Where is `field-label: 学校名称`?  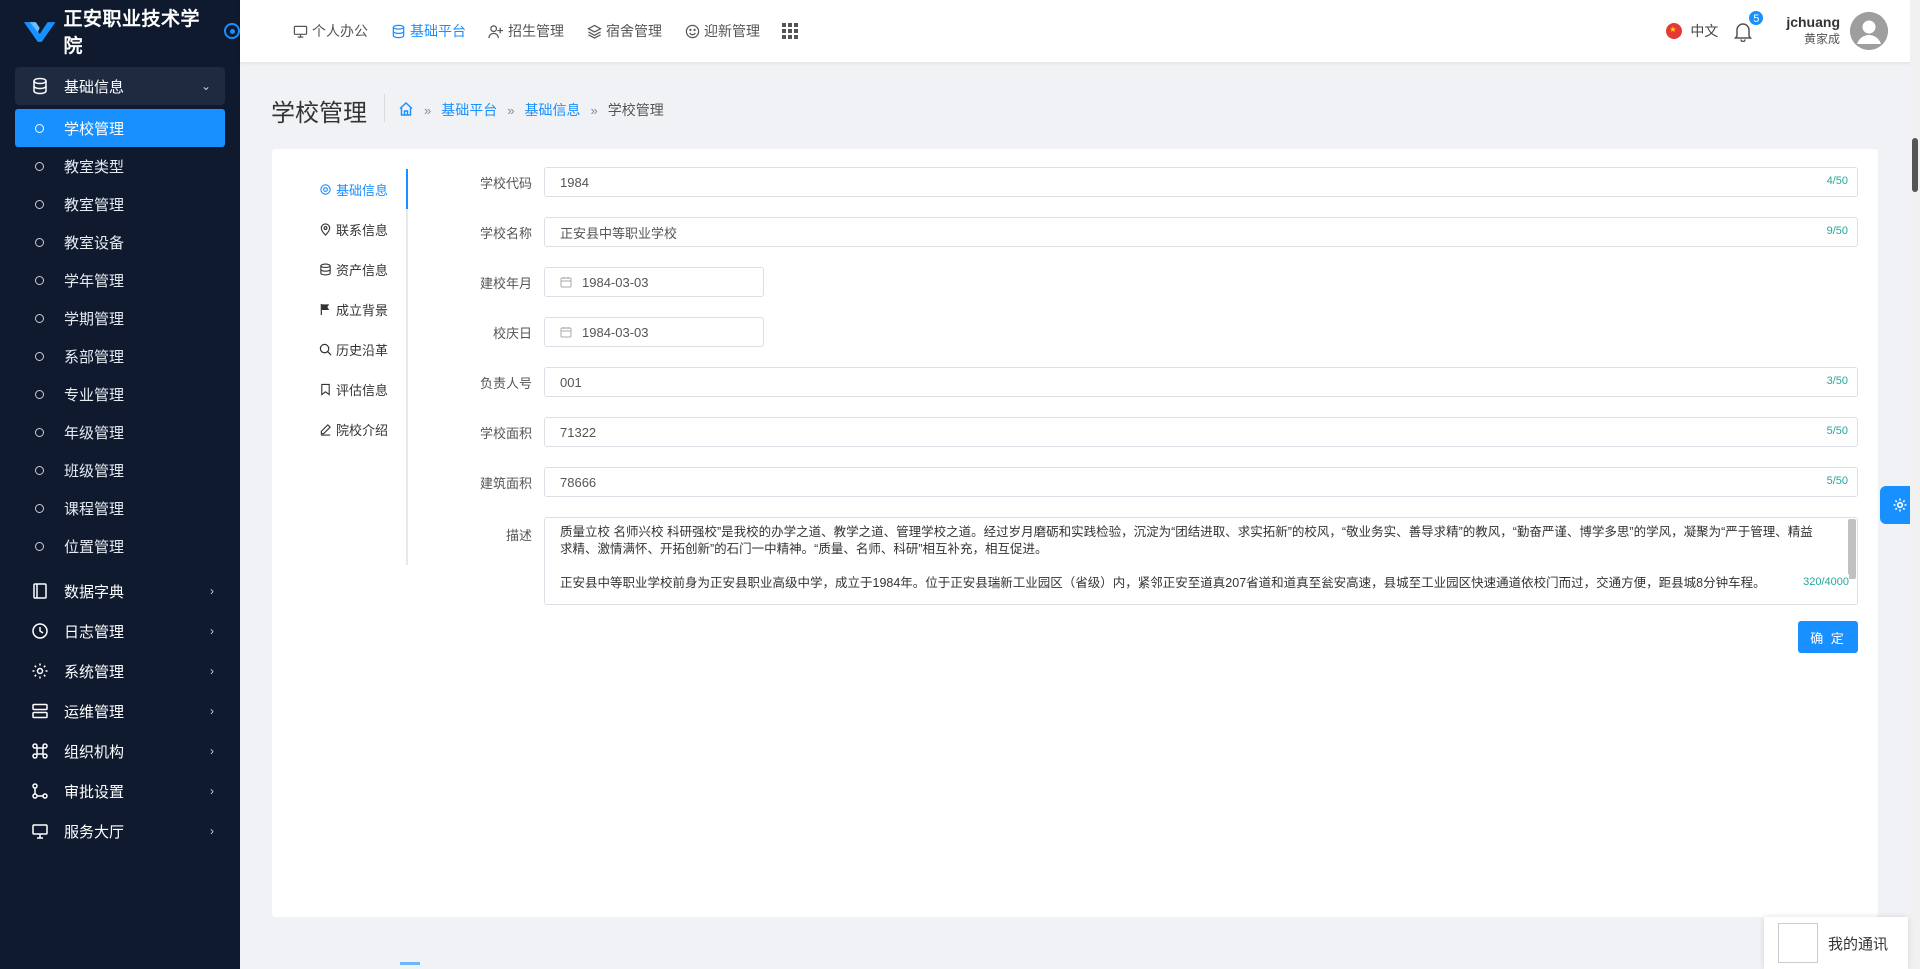
field-label: 学校名称 is located at coordinates (505, 233).